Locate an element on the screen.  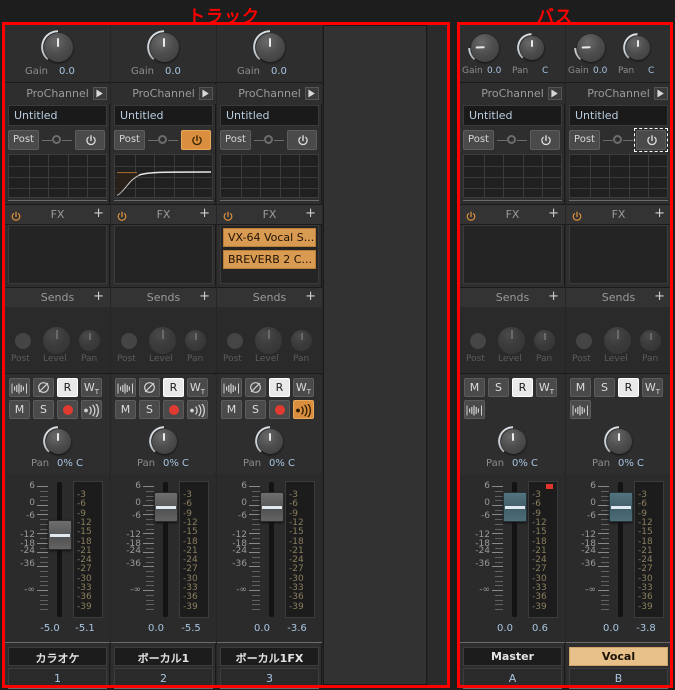
channel-number-plate: 1 is located at coordinates (57, 677).